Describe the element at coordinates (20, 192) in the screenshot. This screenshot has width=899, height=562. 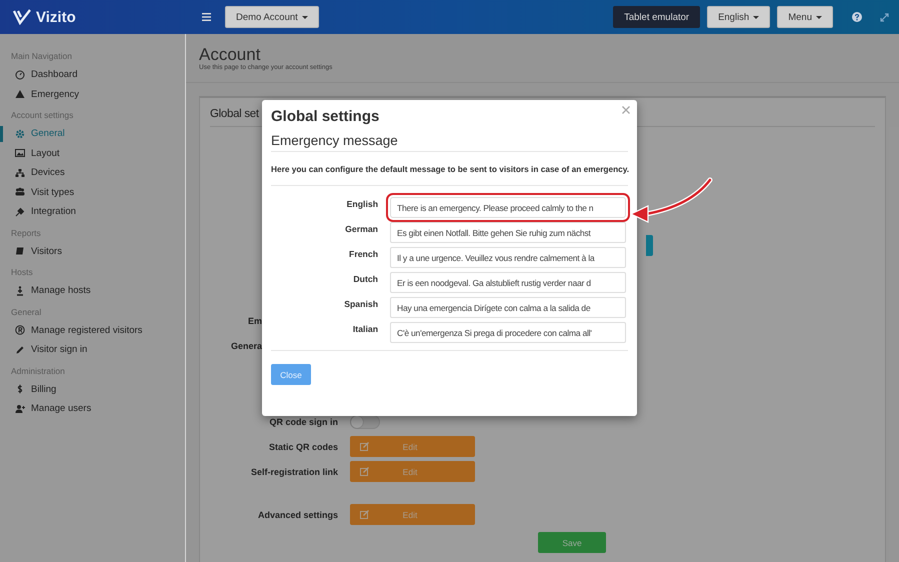
I see `users-icon` at that location.